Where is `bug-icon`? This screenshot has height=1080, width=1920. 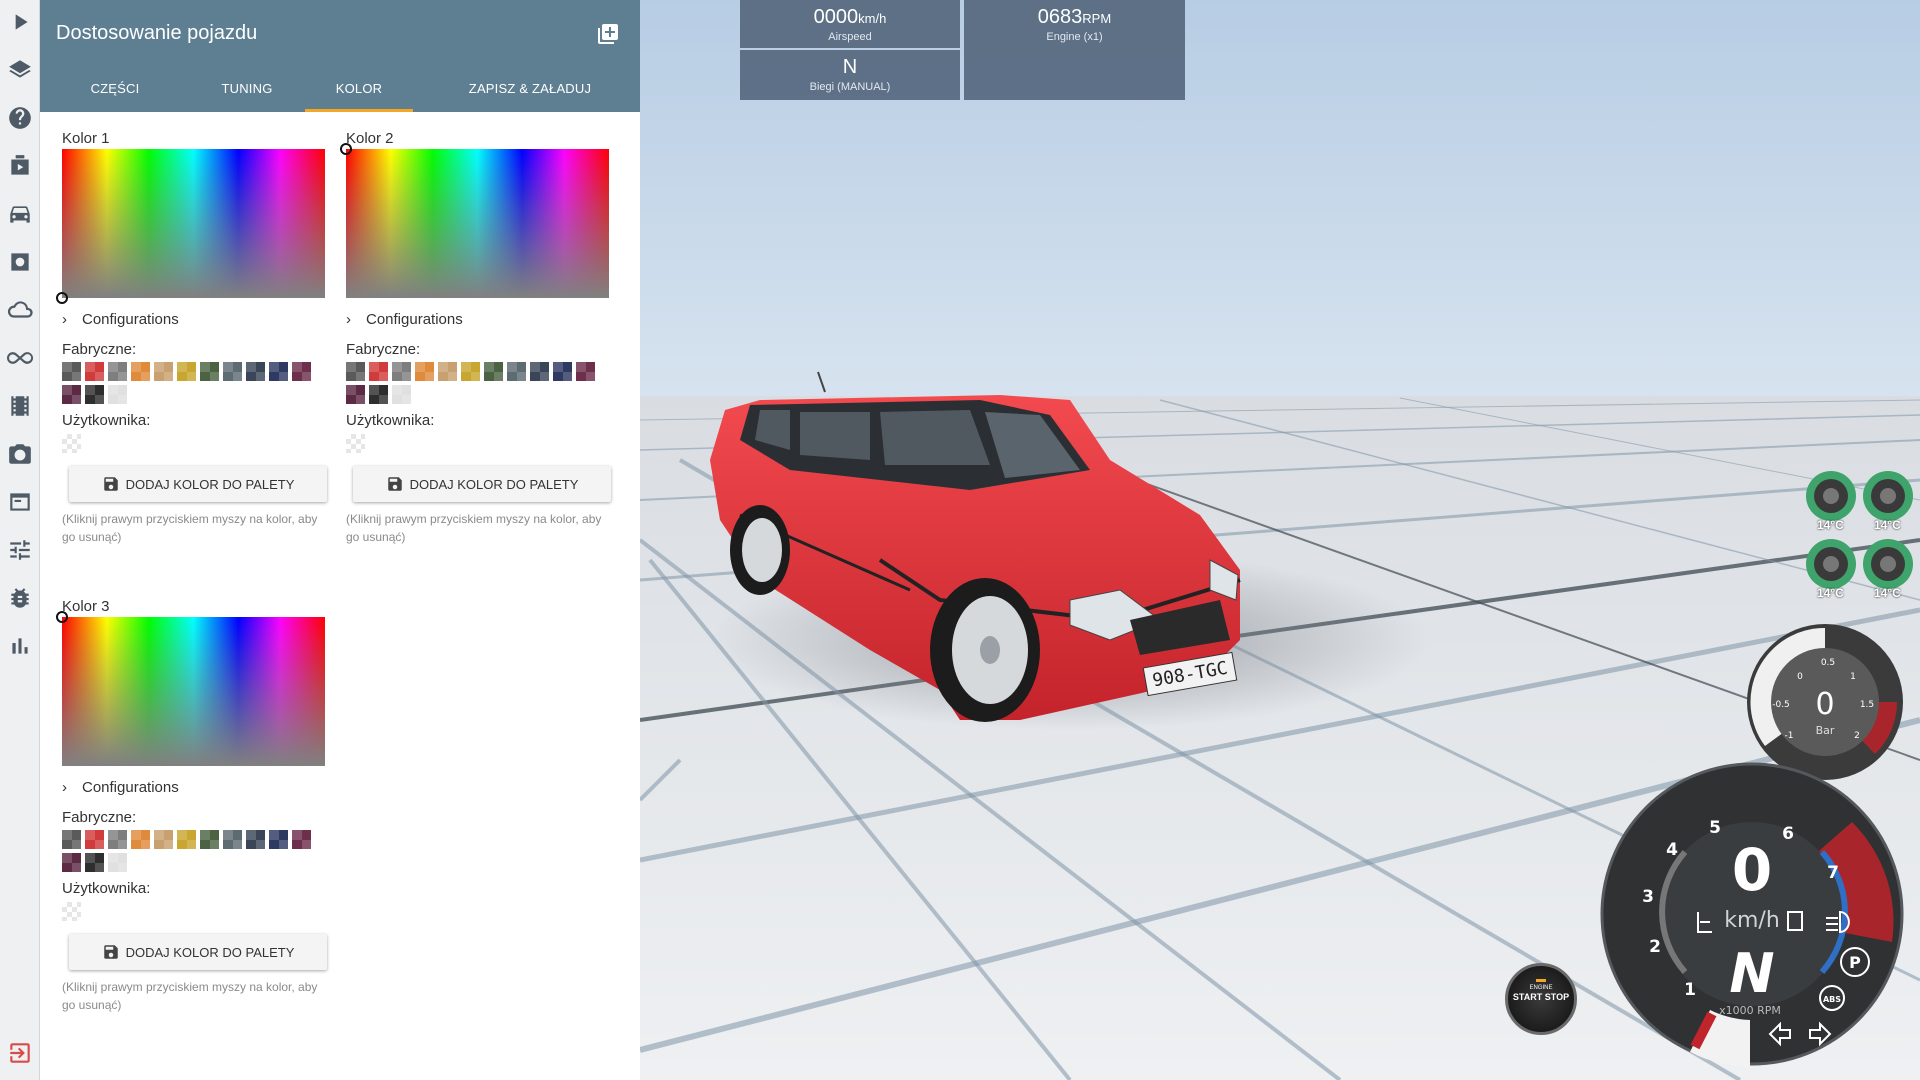
bug-icon is located at coordinates (20, 598).